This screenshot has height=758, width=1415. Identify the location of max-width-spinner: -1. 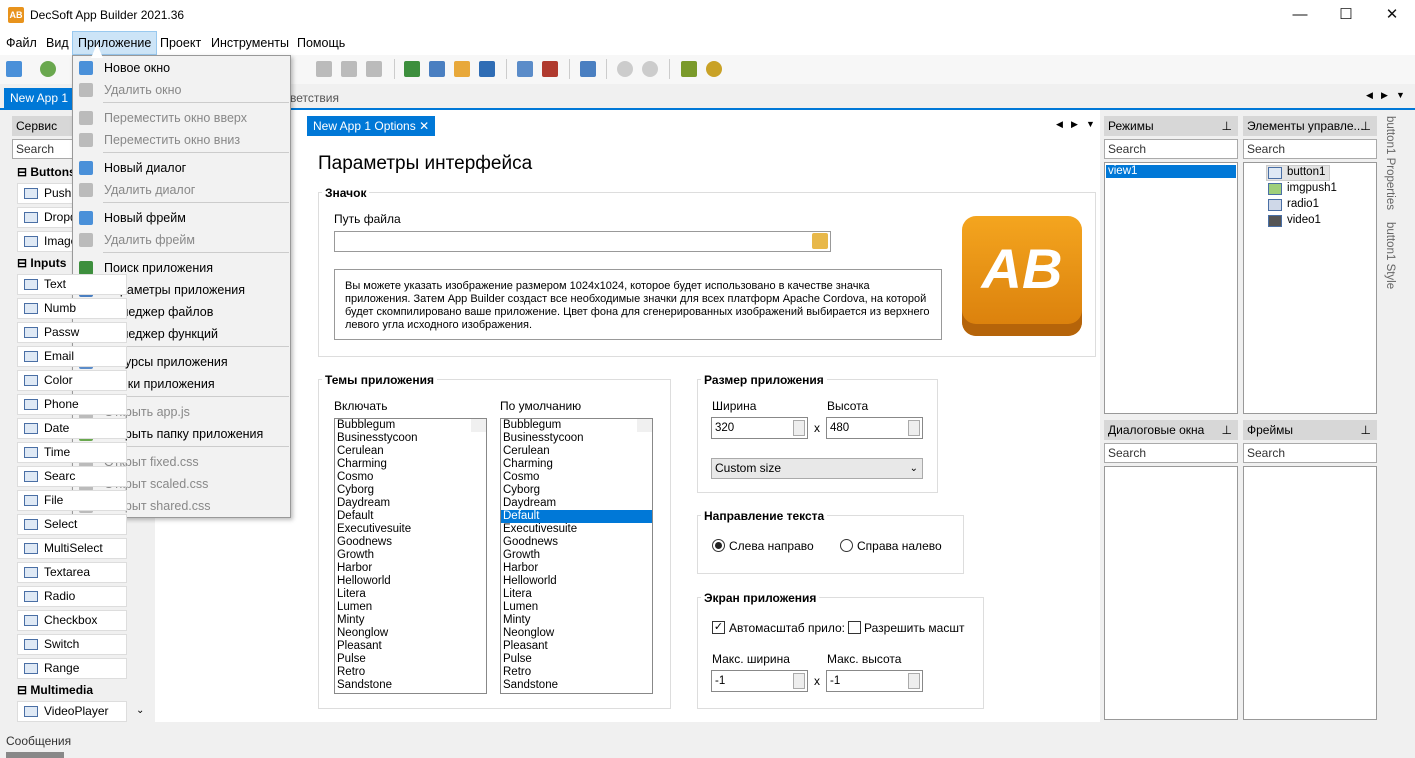
(759, 681).